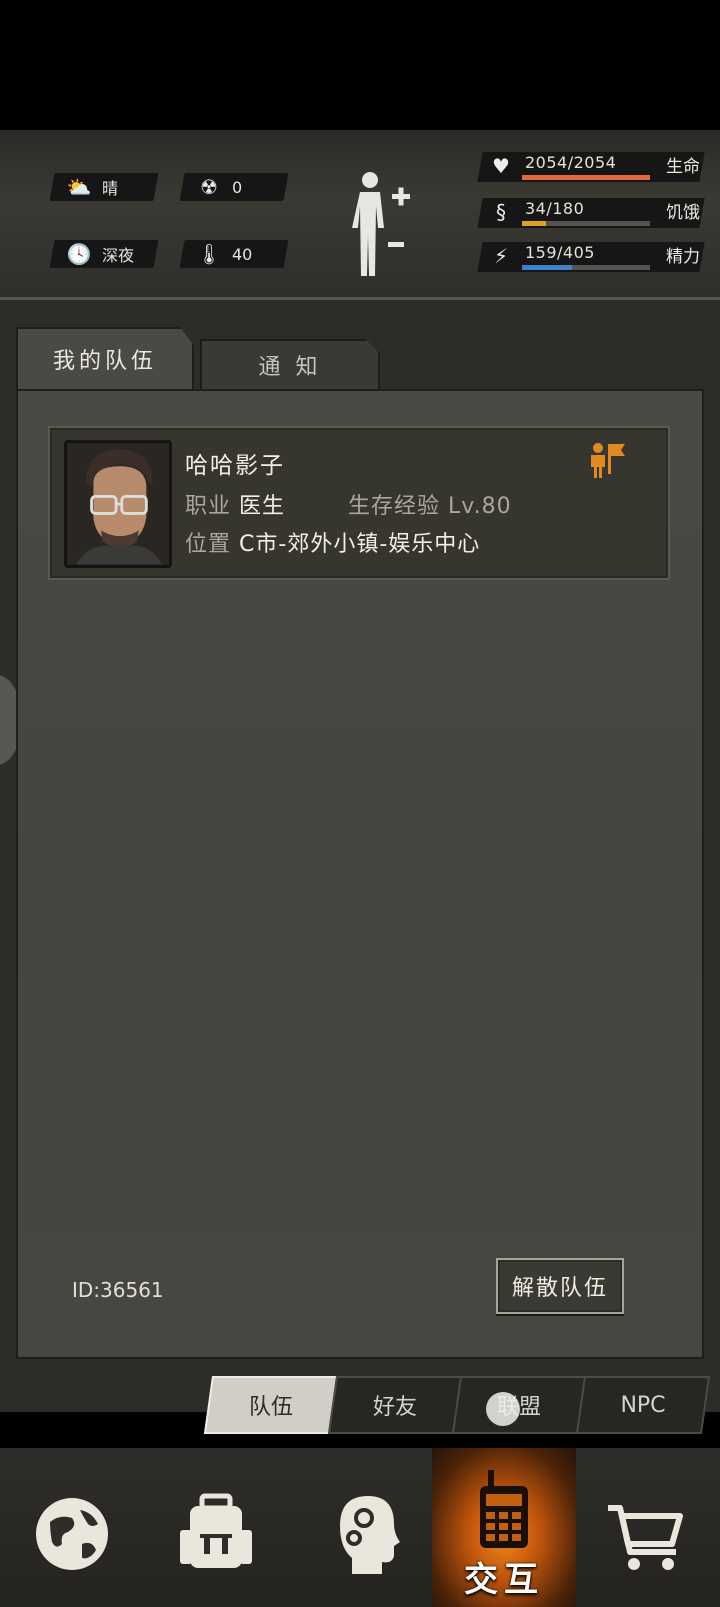 This screenshot has width=720, height=1607. Describe the element at coordinates (208, 544) in the screenshot. I see `location-label: 位置` at that location.